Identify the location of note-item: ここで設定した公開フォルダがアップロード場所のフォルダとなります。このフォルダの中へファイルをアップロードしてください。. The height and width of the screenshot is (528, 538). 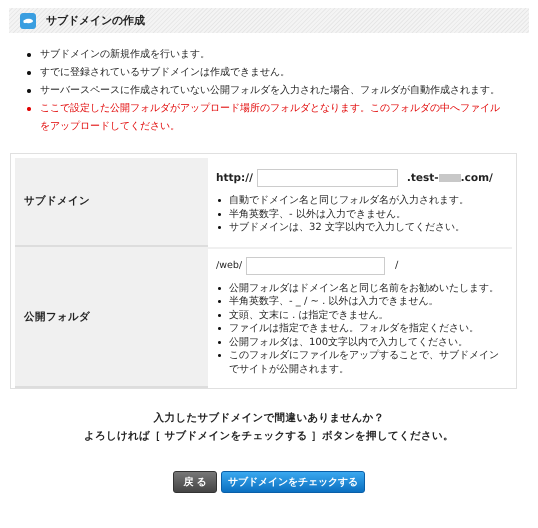
(270, 118).